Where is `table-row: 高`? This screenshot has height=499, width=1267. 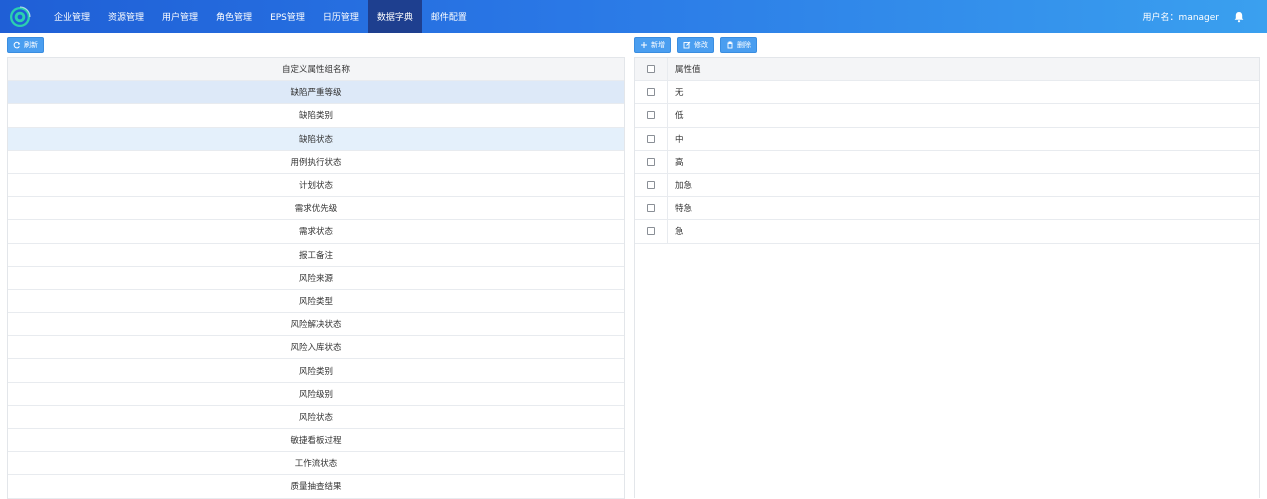
table-row: 高 is located at coordinates (947, 162).